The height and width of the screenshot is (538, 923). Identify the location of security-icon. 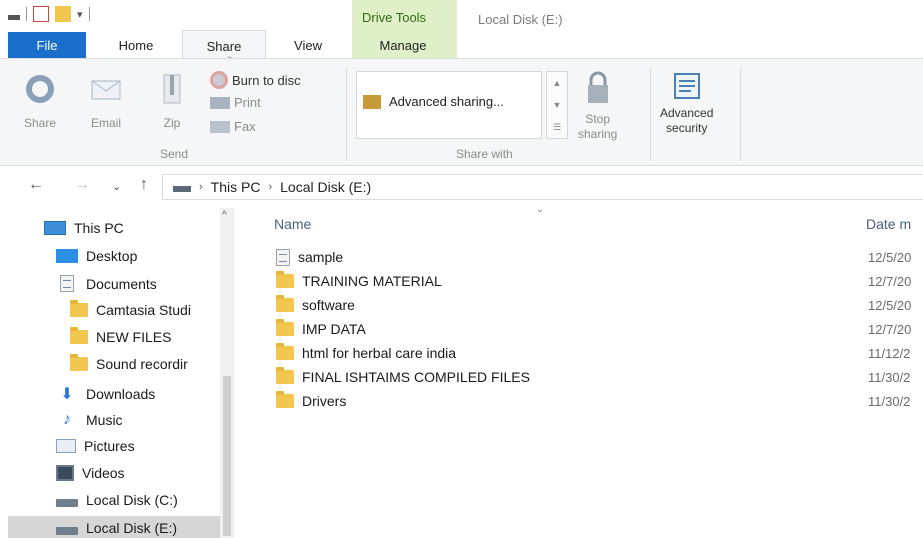
(686, 86).